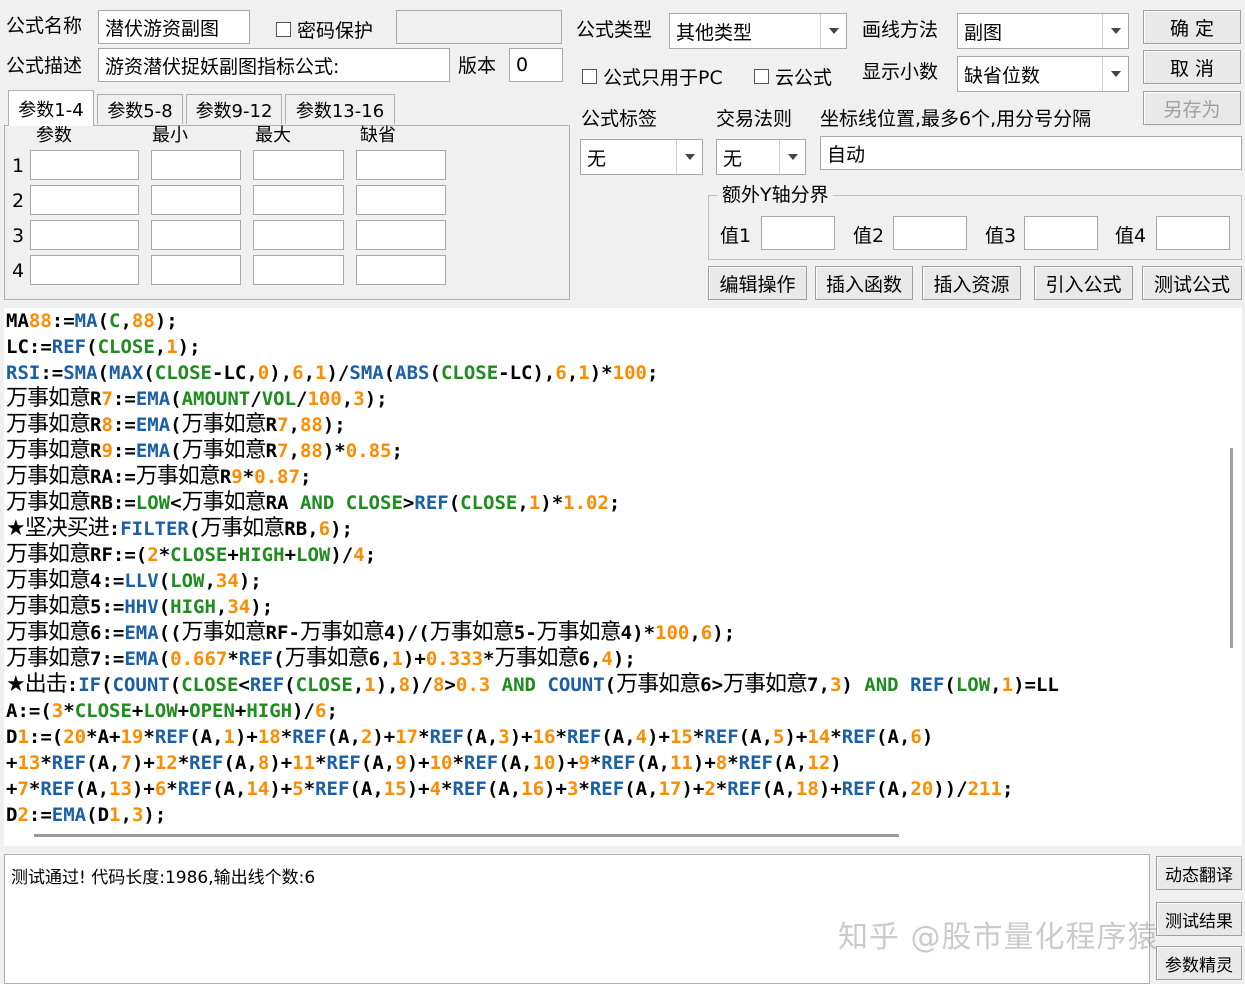 Image resolution: width=1245 pixels, height=984 pixels. What do you see at coordinates (170, 135) in the screenshot?
I see `col-header-min: 最小` at bounding box center [170, 135].